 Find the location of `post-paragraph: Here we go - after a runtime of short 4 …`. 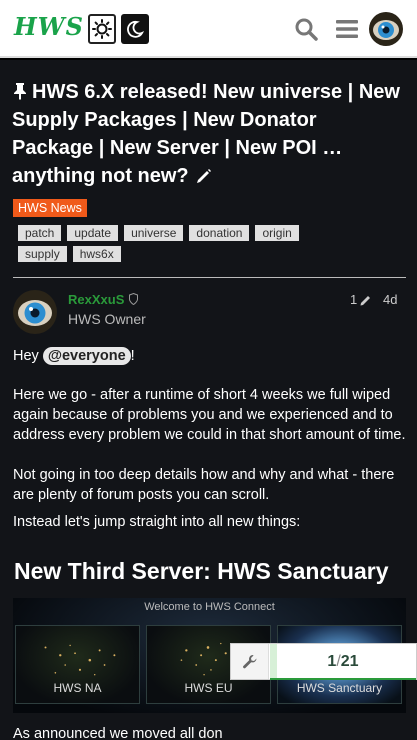

post-paragraph: Here we go - after a runtime of short 4 … is located at coordinates (209, 415).